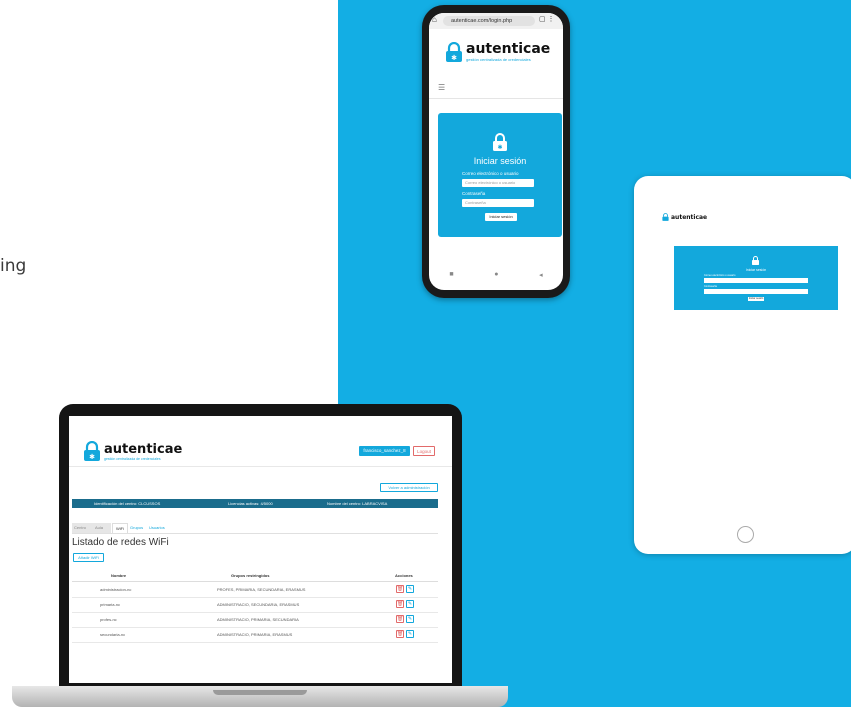 Image resolution: width=851 pixels, height=707 pixels. I want to click on header-divider, so click(260, 466).